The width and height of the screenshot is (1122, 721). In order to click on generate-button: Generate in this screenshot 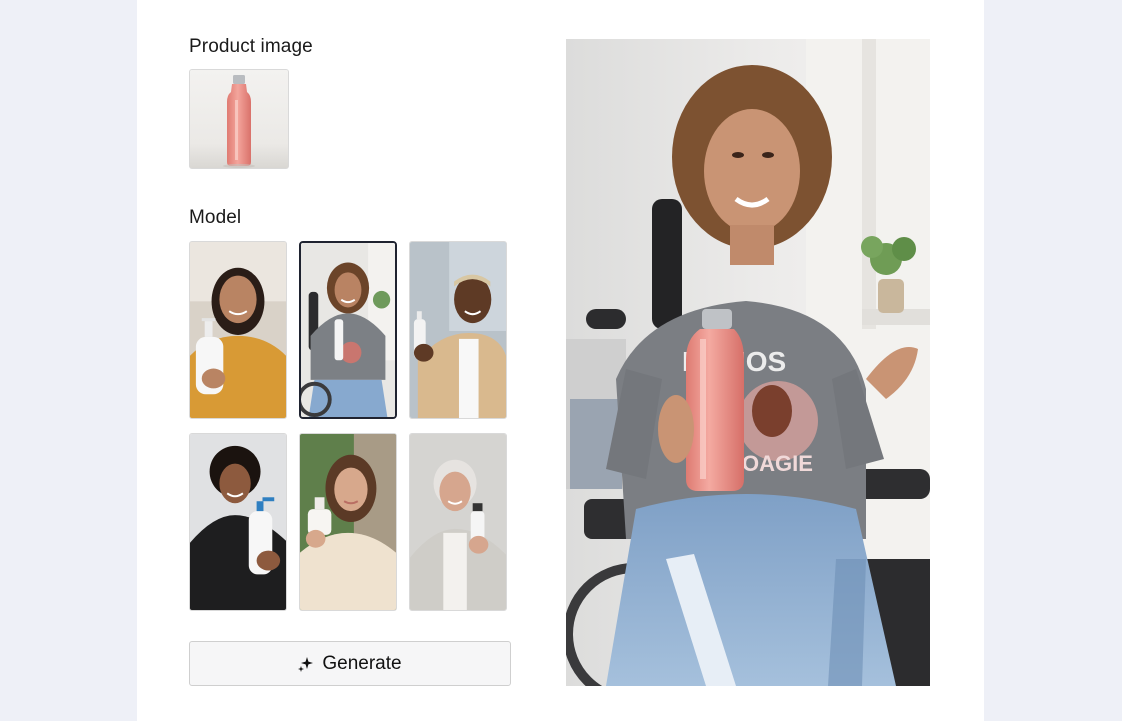, I will do `click(350, 663)`.